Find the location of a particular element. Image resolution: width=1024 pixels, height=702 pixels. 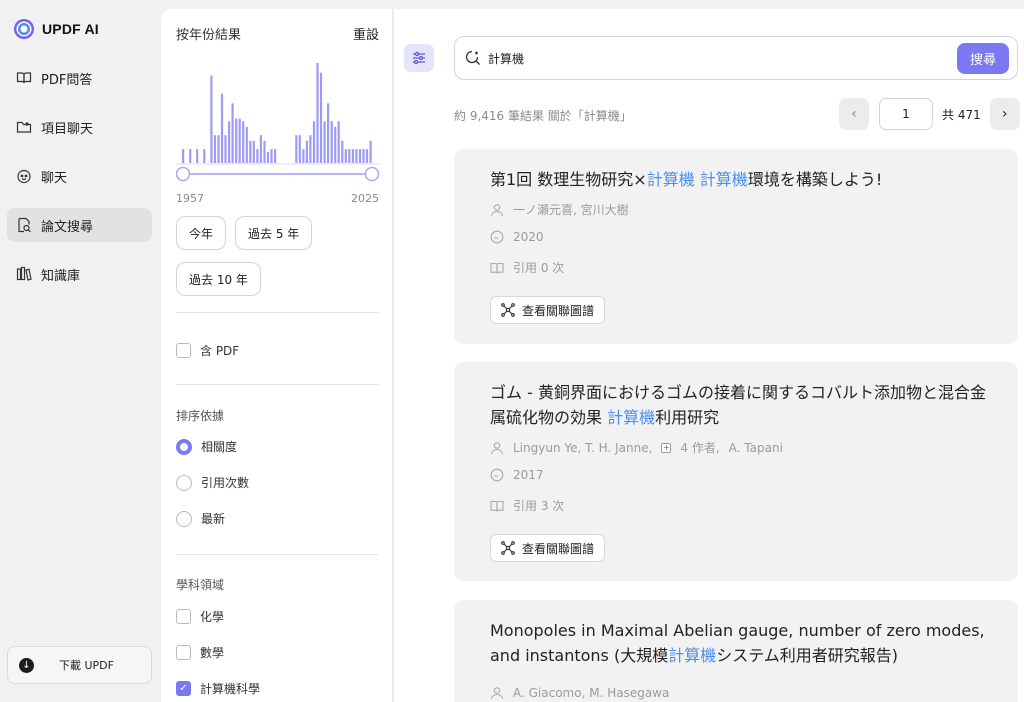

title-text: 環境を構築しよう! is located at coordinates (815, 179).